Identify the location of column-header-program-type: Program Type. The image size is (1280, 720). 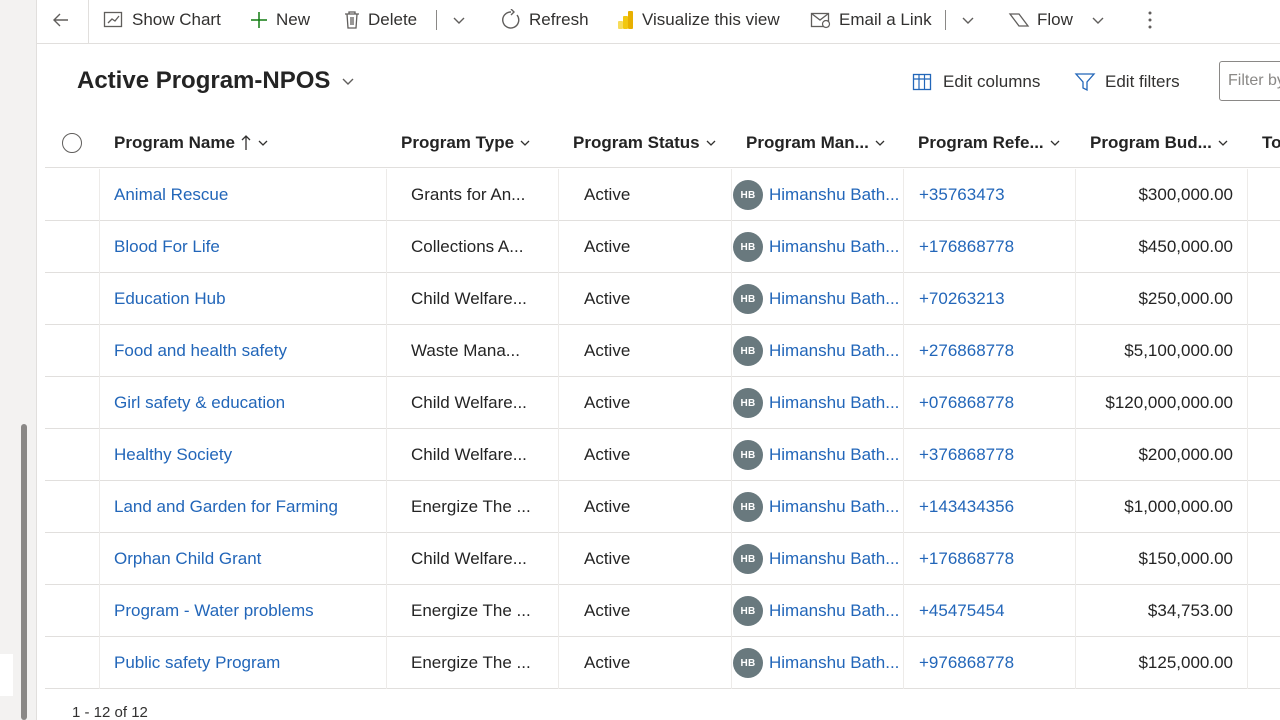
(466, 143).